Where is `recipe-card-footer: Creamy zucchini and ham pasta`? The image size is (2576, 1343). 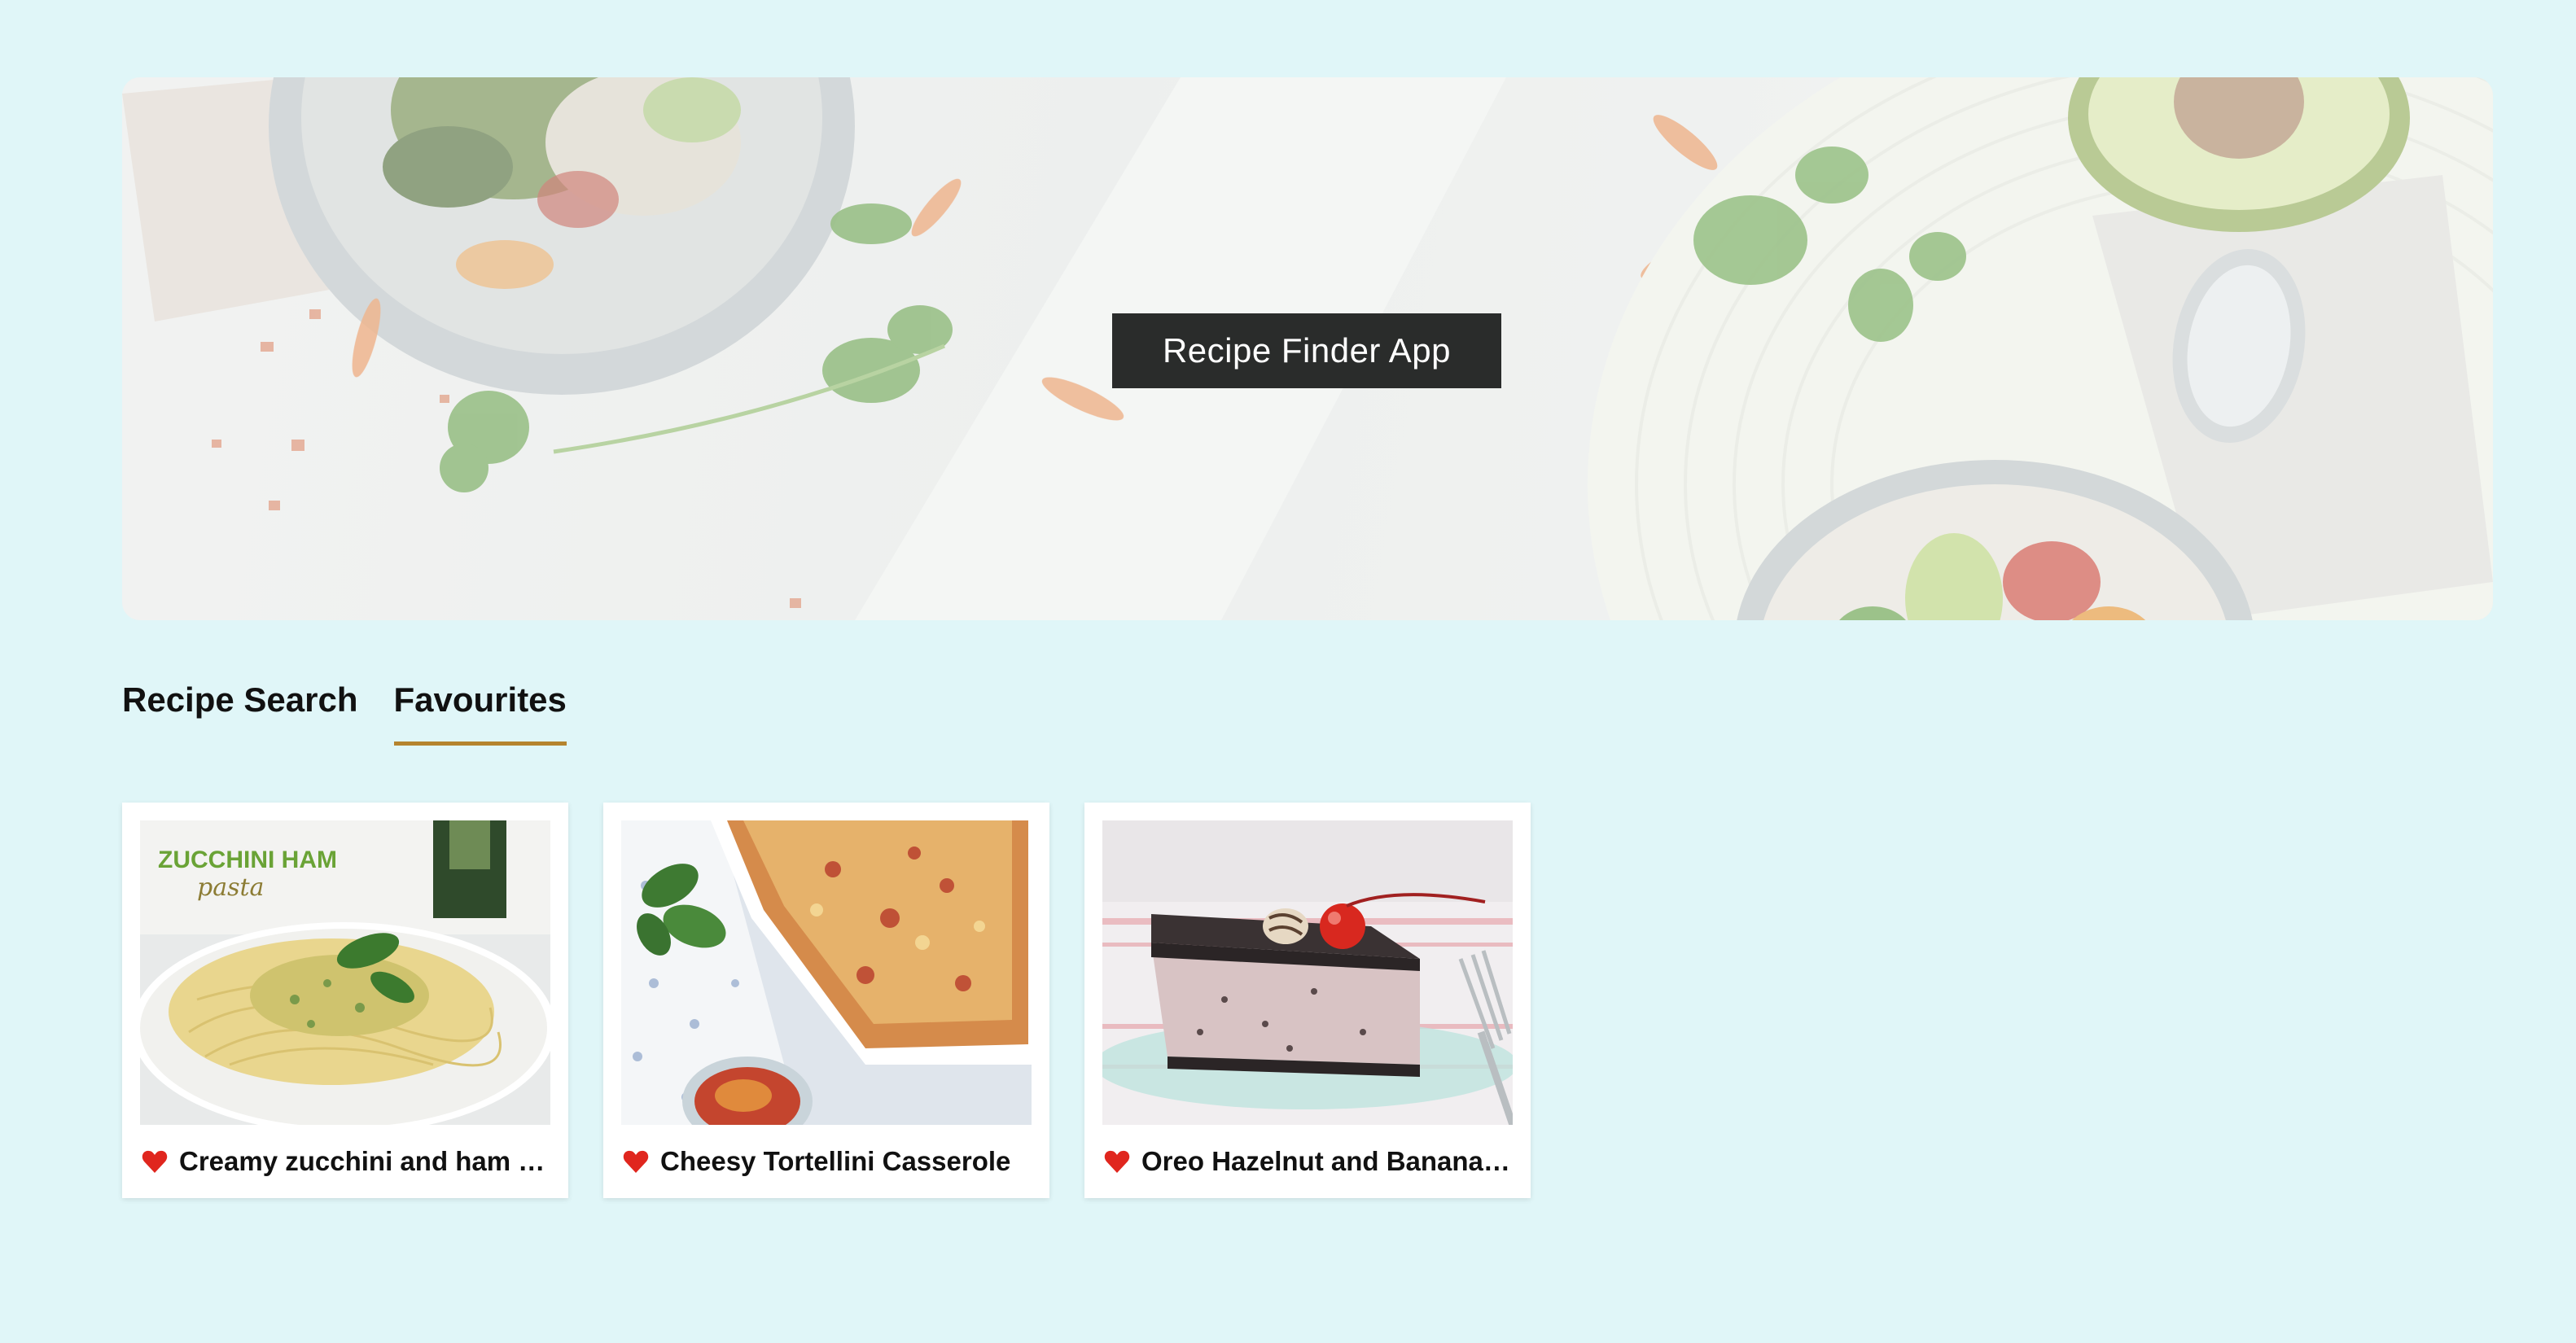 recipe-card-footer: Creamy zucchini and ham pasta is located at coordinates (345, 1161).